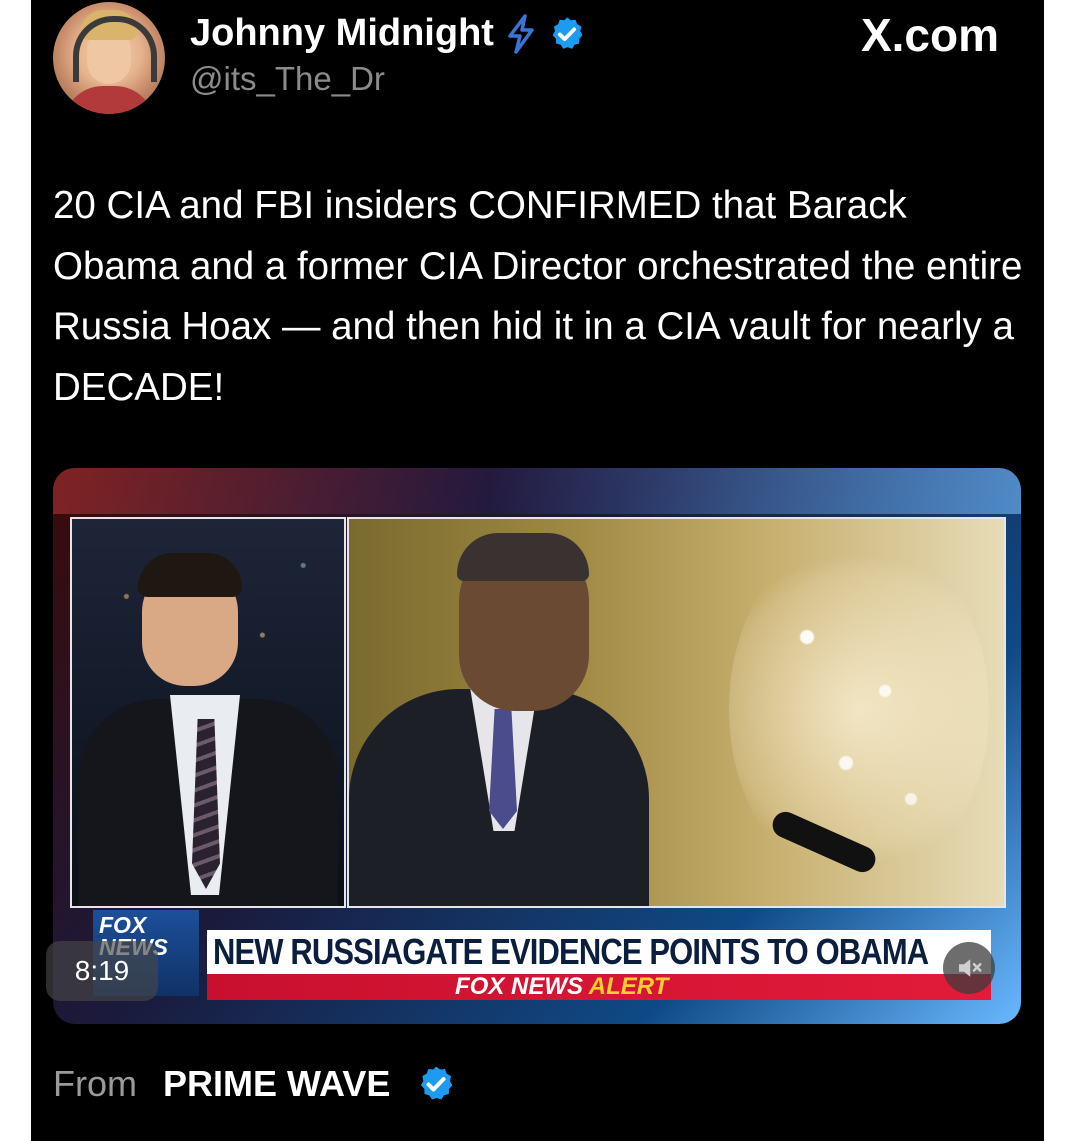  I want to click on source-from-label: From, so click(95, 1083).